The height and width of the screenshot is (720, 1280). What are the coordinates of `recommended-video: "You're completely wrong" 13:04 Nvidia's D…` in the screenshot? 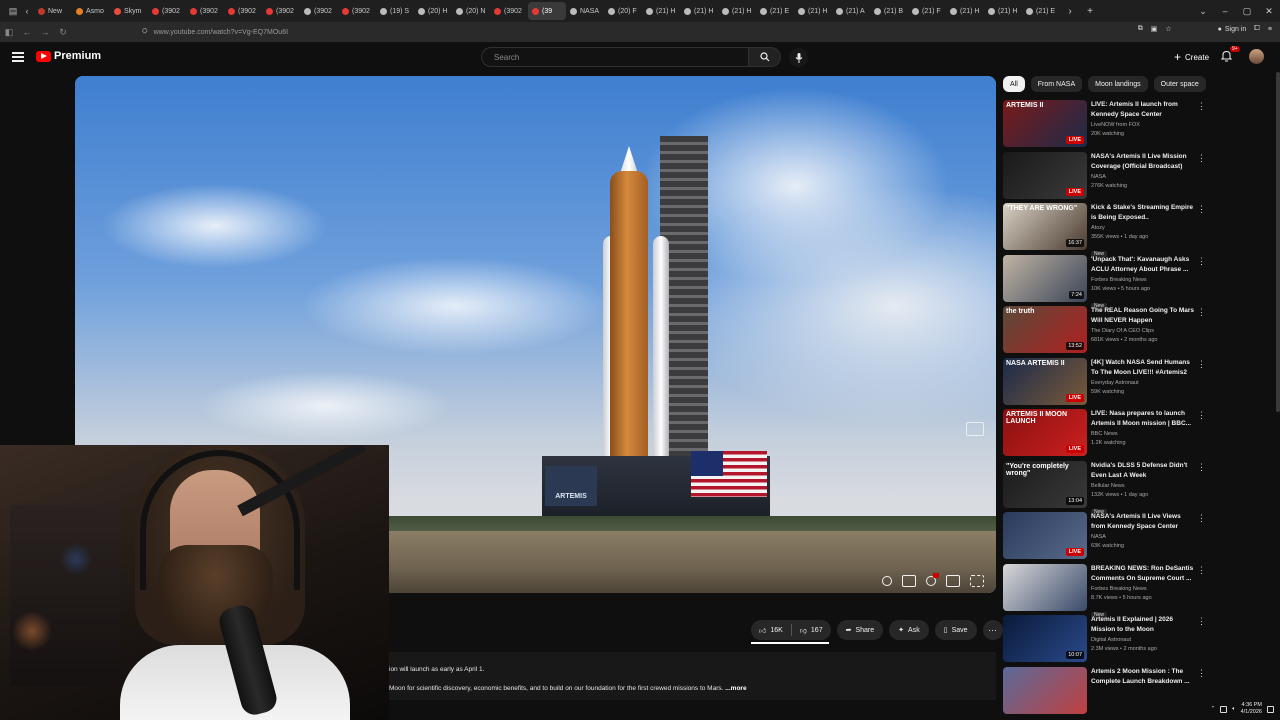 It's located at (1104, 487).